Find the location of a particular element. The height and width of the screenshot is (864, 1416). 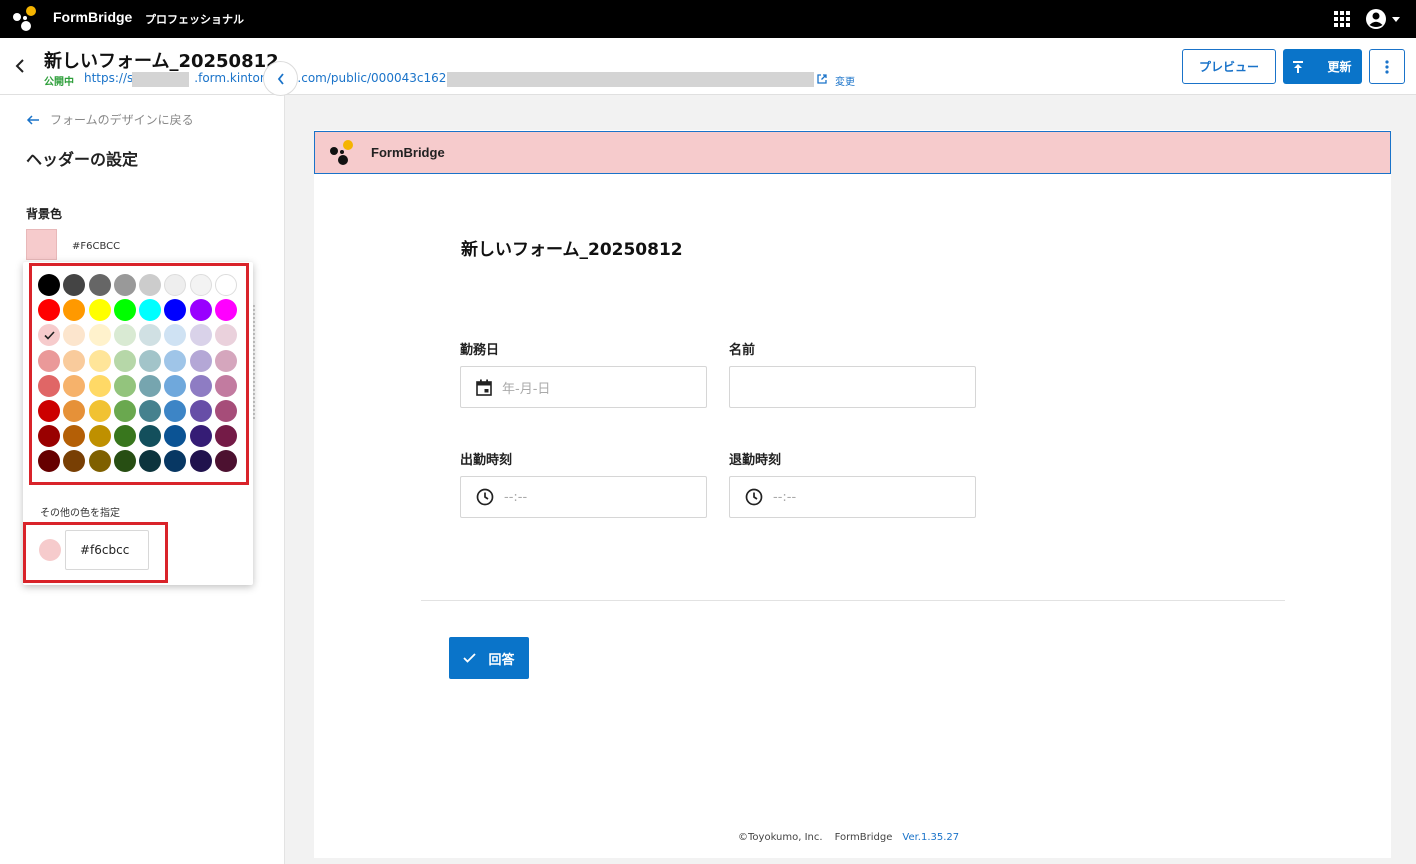

panel-title: ヘッダーの設定 is located at coordinates (82, 159).